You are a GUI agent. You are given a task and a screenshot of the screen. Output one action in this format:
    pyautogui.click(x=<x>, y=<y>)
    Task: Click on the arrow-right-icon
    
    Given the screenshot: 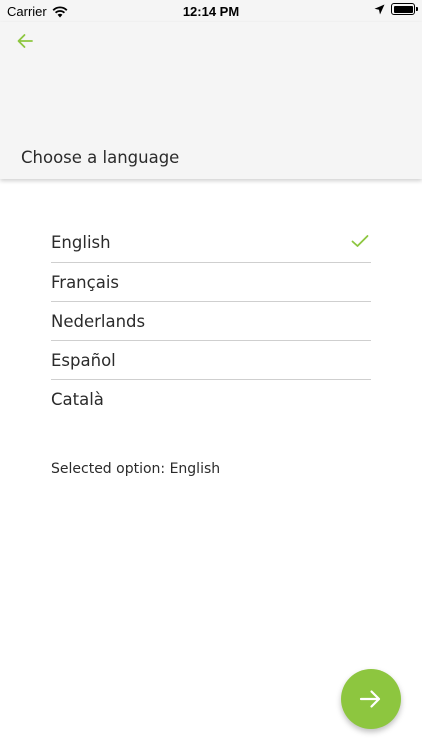 What is the action you would take?
    pyautogui.click(x=370, y=699)
    